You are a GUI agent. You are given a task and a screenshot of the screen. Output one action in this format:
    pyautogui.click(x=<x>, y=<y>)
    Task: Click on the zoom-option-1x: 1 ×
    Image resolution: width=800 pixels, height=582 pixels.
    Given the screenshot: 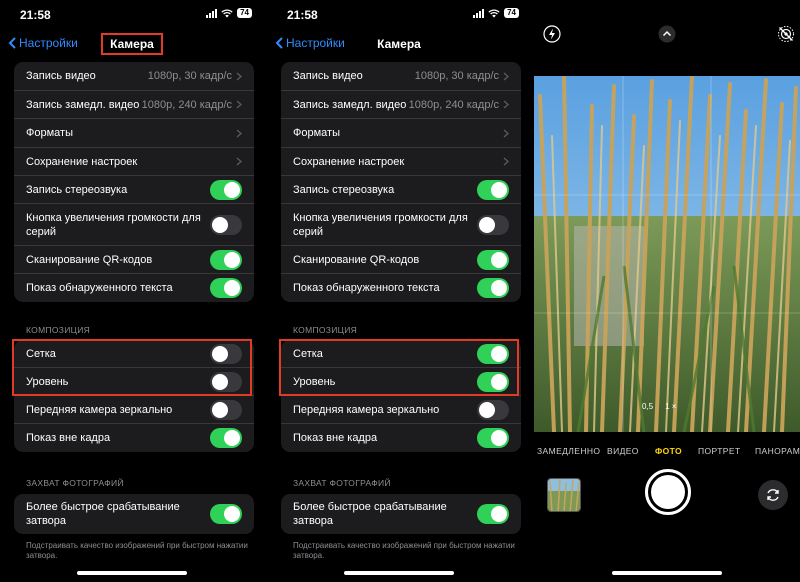 What is the action you would take?
    pyautogui.click(x=670, y=406)
    